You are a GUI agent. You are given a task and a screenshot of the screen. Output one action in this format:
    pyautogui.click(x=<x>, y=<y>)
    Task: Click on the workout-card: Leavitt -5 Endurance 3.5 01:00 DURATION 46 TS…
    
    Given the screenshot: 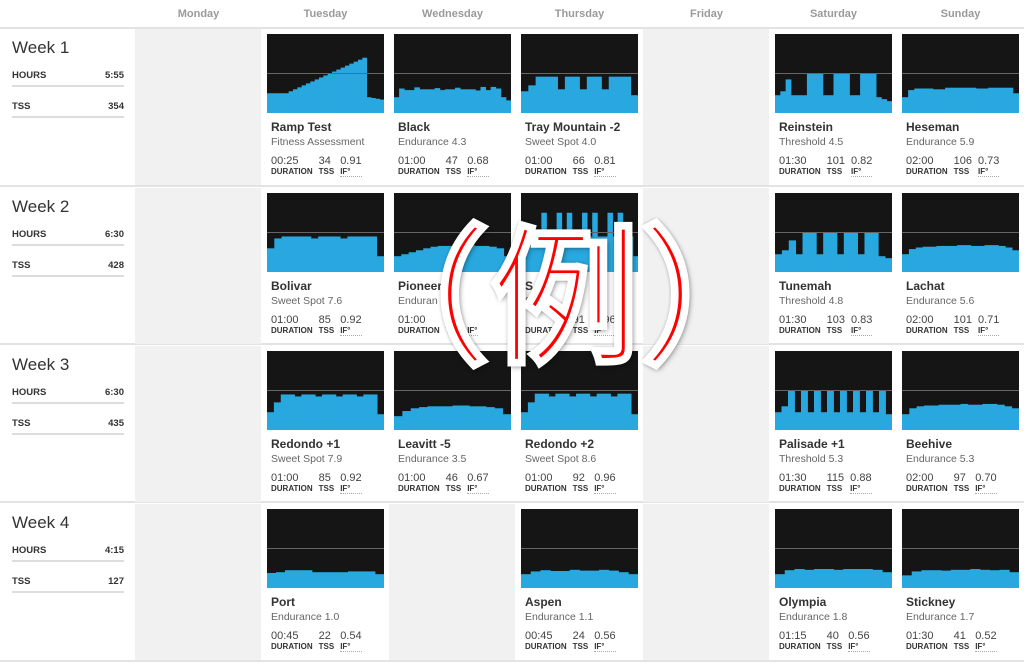 What is the action you would take?
    pyautogui.click(x=452, y=422)
    